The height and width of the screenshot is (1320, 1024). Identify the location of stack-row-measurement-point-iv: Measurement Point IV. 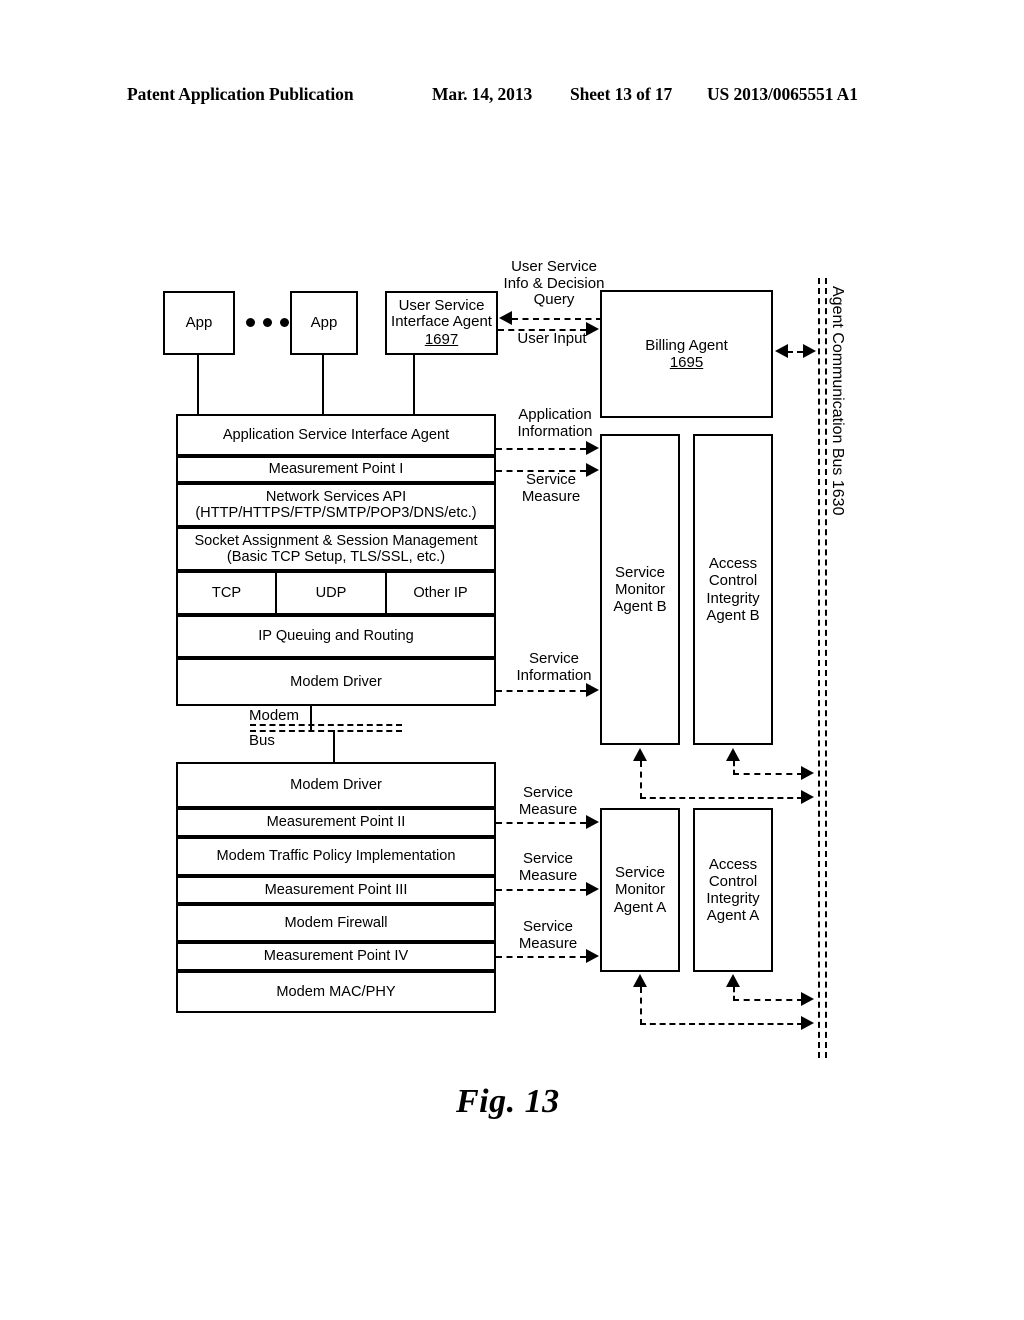
(336, 956).